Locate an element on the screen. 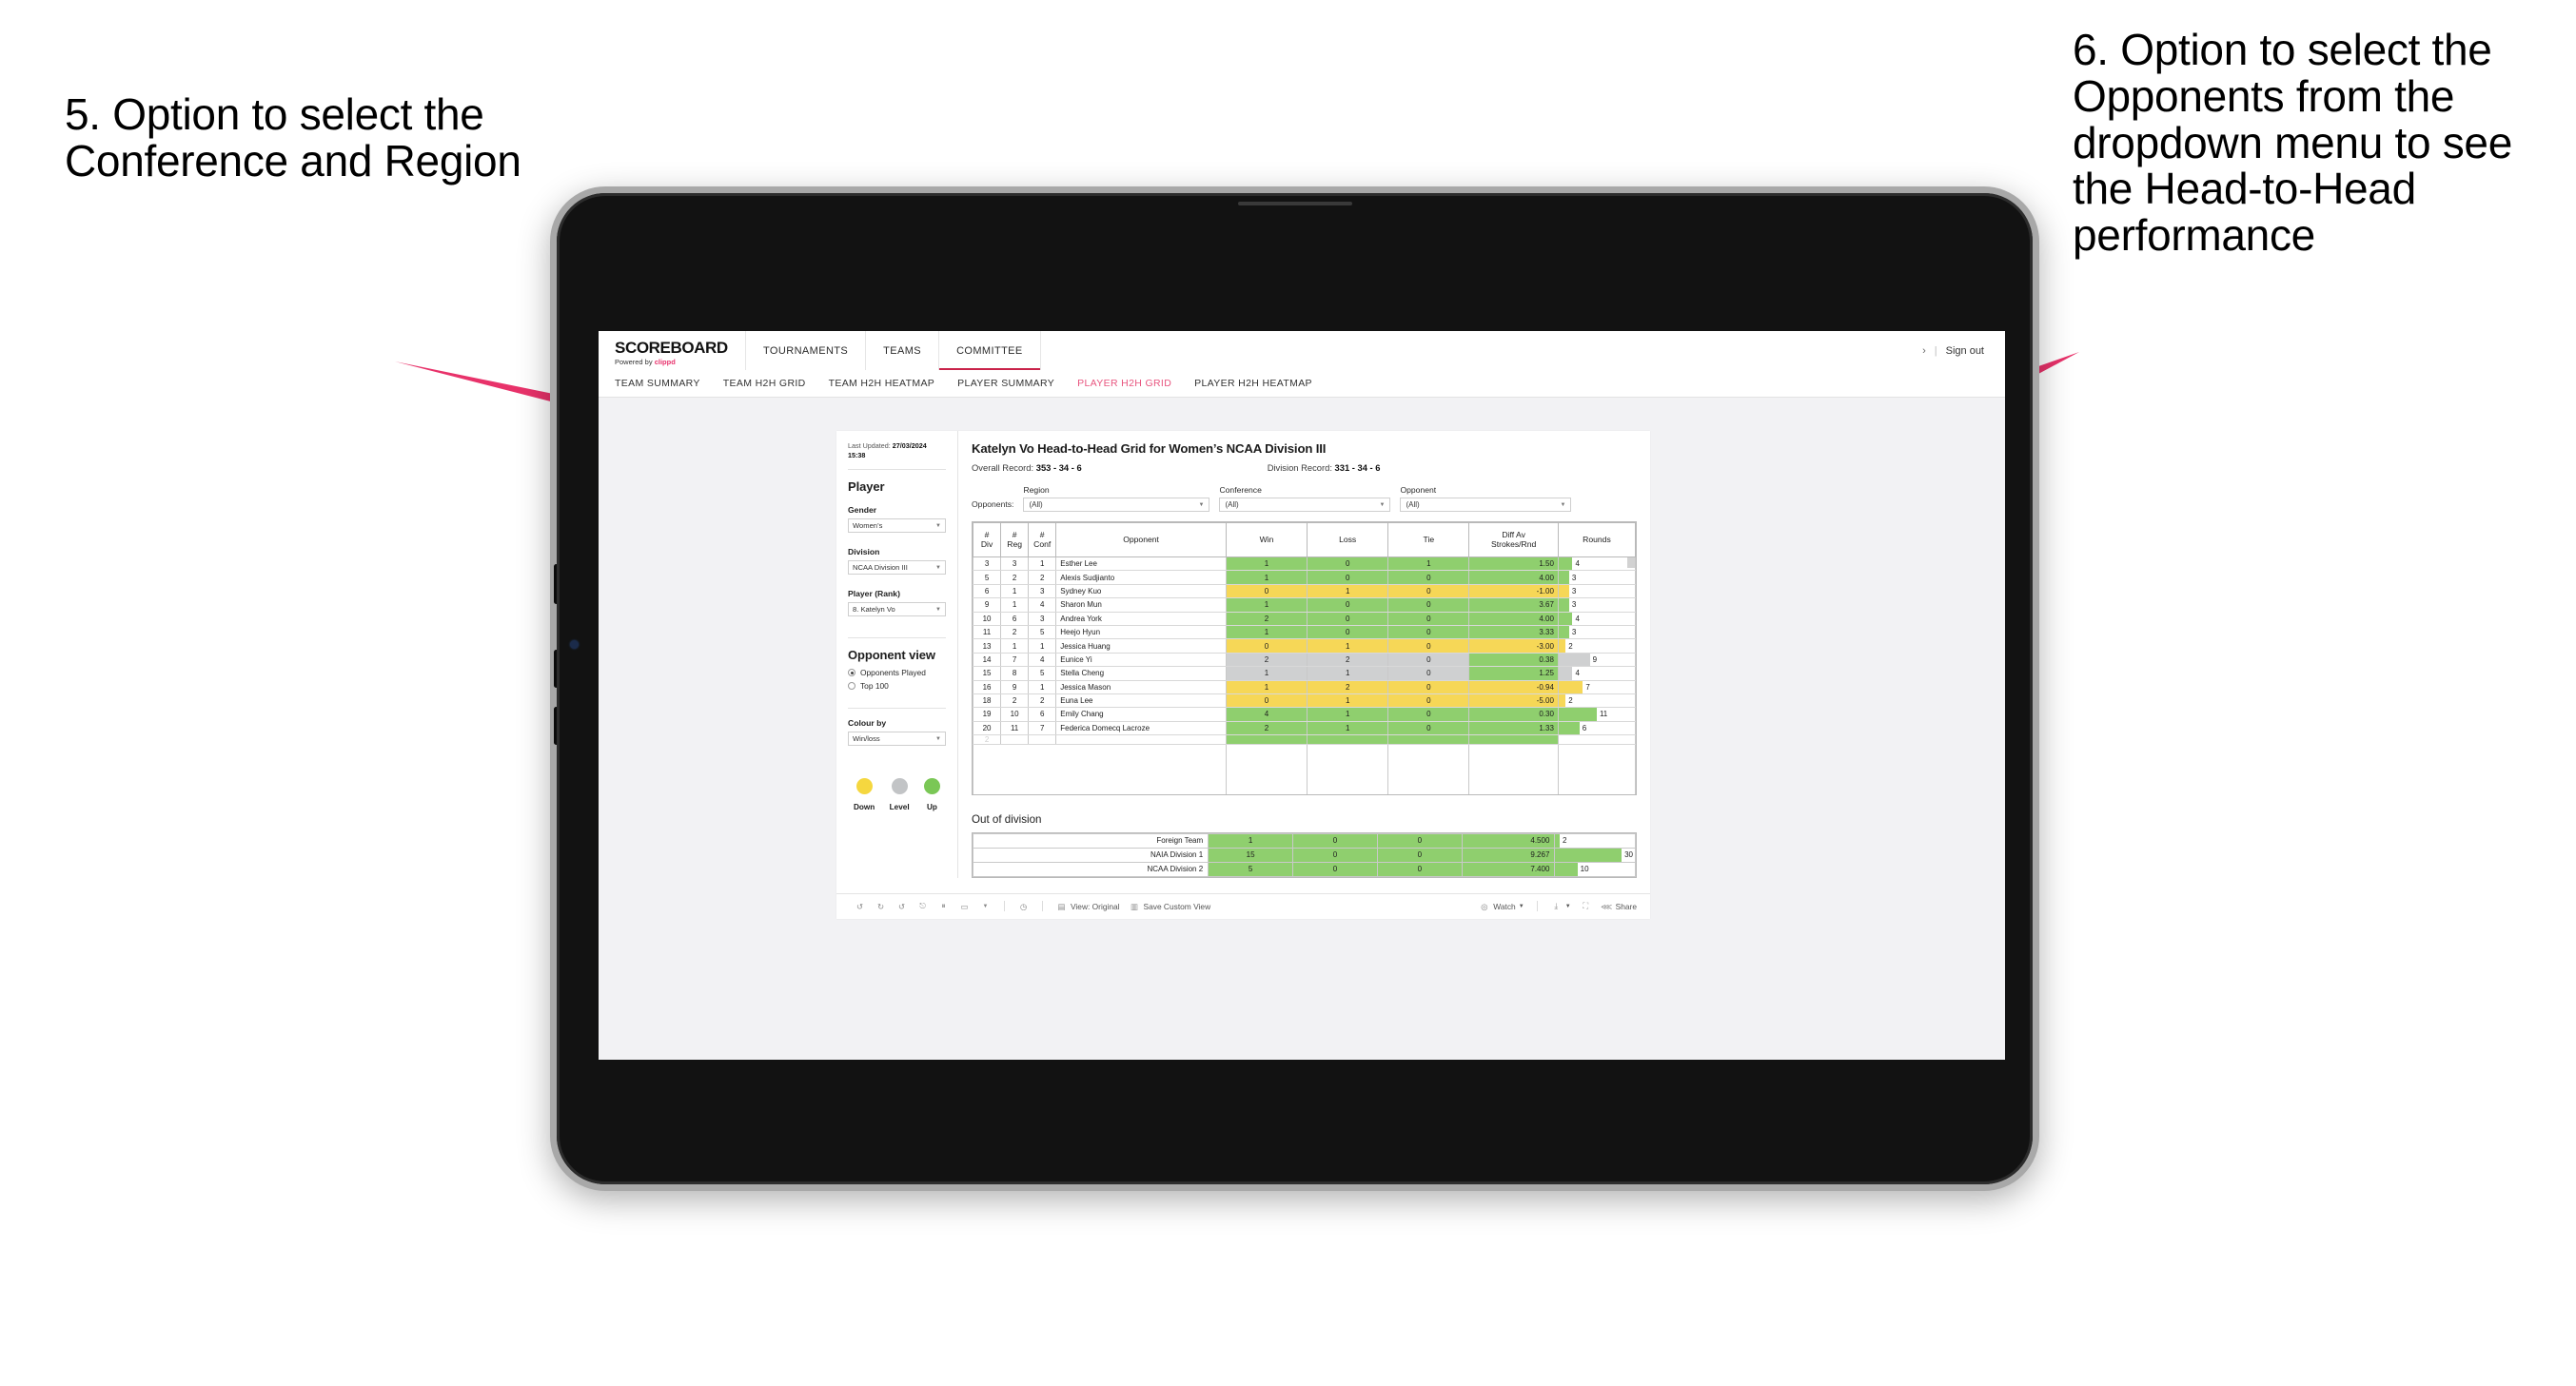  subnav-player-h2h-heatmap: PLAYER H2H HEATMAP is located at coordinates (1253, 383).